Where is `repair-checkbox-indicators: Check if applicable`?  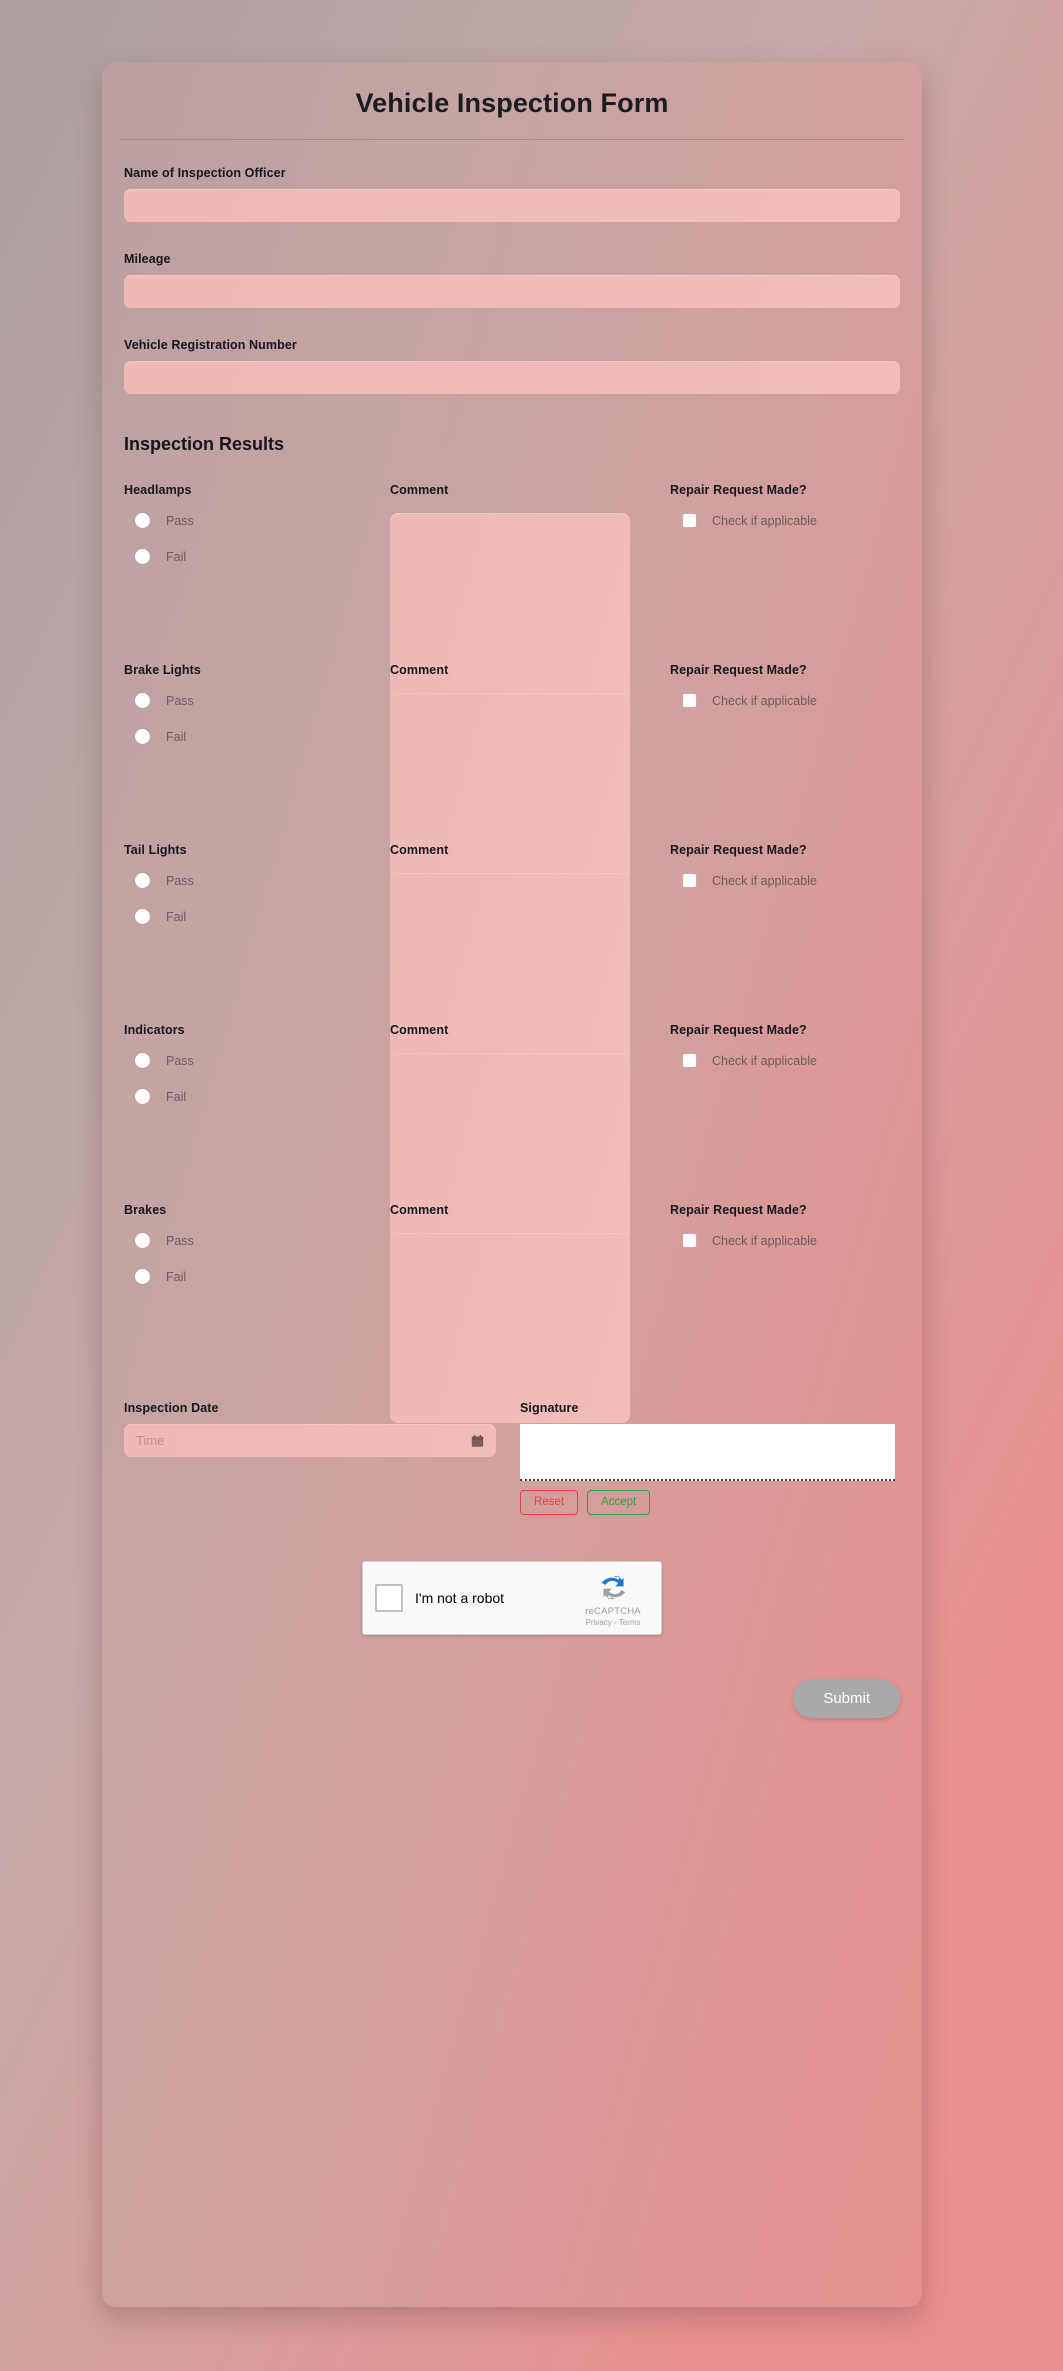
repair-checkbox-indicators: Check if applicable is located at coordinates (801, 1060).